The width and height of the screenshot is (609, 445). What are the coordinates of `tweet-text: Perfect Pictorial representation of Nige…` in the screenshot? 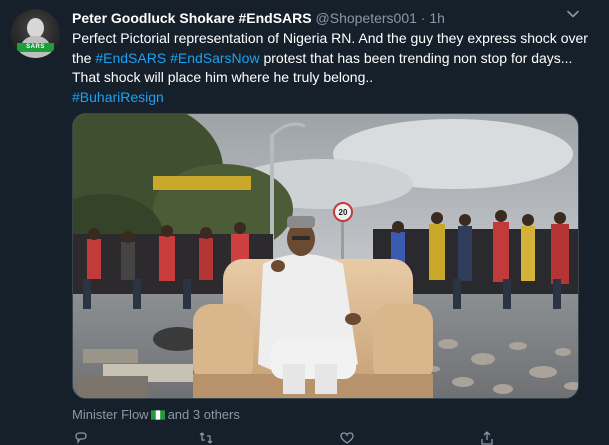 It's located at (332, 68).